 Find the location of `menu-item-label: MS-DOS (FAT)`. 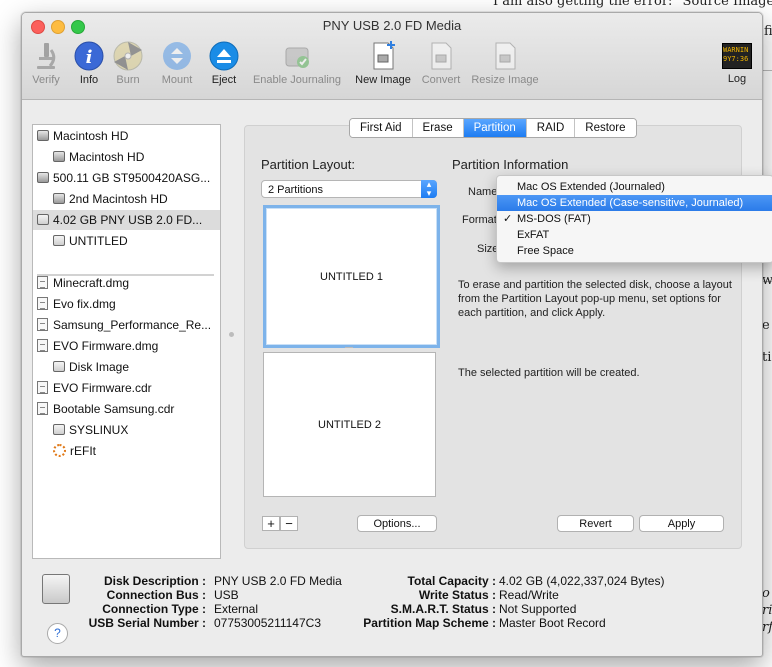

menu-item-label: MS-DOS (FAT) is located at coordinates (554, 219).